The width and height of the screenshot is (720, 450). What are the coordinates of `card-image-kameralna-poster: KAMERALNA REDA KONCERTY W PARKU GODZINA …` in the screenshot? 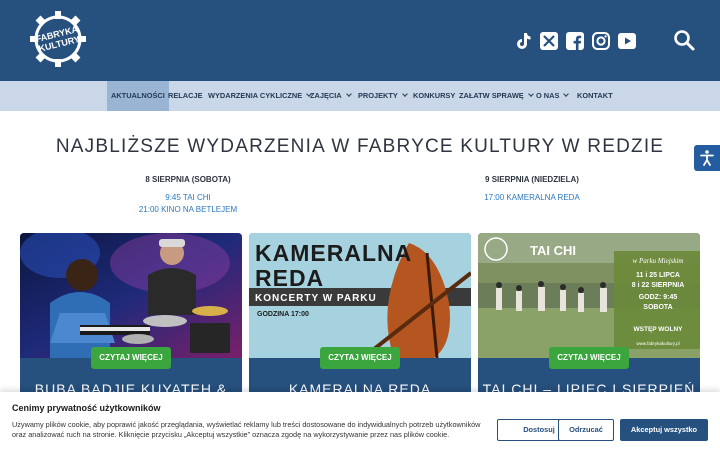 It's located at (360, 295).